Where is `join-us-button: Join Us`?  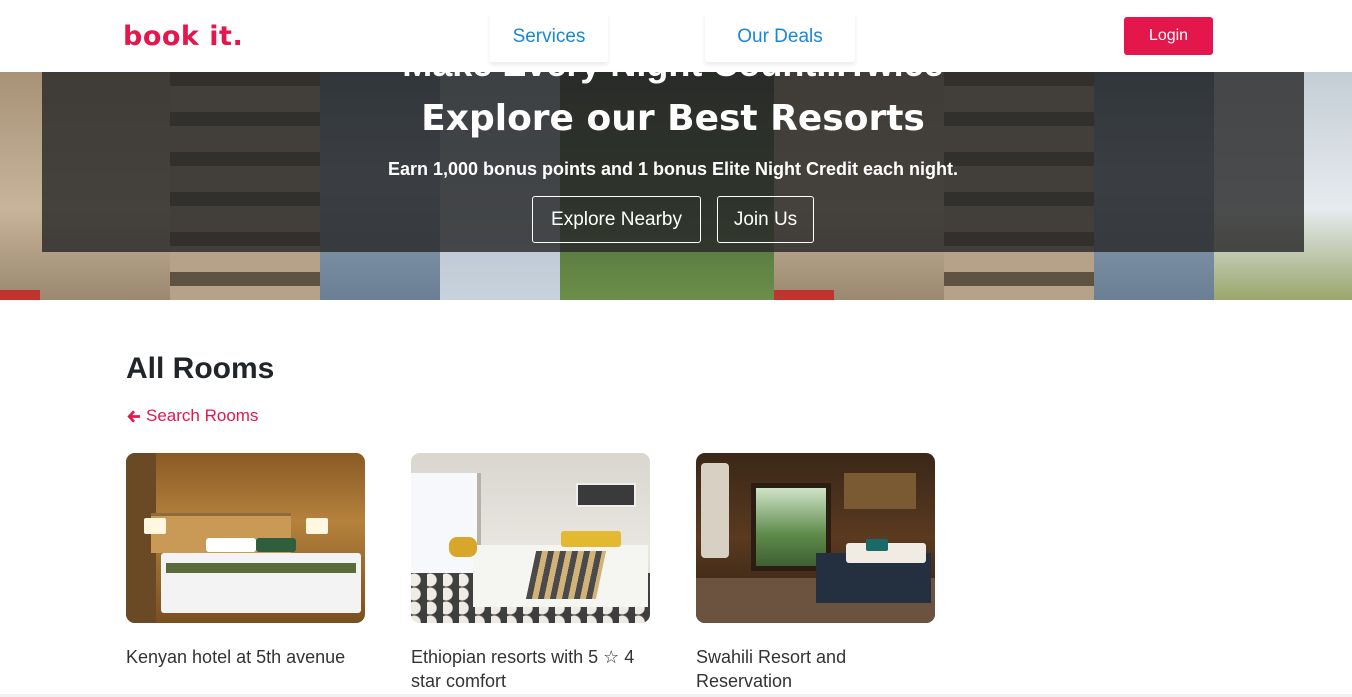 join-us-button: Join Us is located at coordinates (765, 219).